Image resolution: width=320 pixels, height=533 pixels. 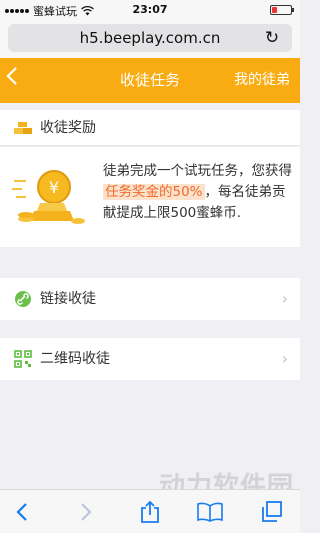 I want to click on browser-toolbar, so click(x=150, y=511).